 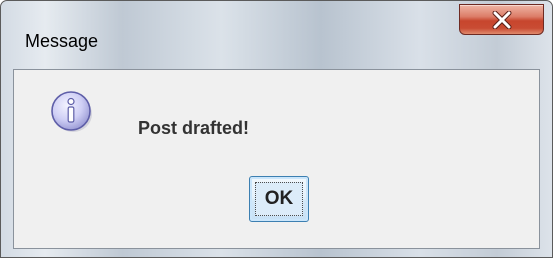 What do you see at coordinates (62, 41) in the screenshot?
I see `window-title: Message` at bounding box center [62, 41].